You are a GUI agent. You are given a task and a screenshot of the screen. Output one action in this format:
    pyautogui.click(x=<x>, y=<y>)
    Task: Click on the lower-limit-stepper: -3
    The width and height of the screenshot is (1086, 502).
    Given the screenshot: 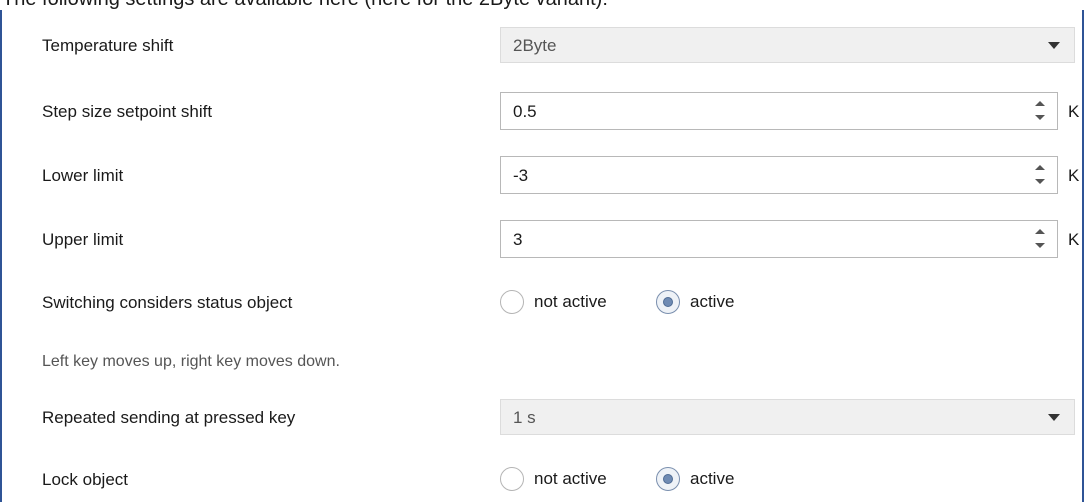 What is the action you would take?
    pyautogui.click(x=779, y=175)
    